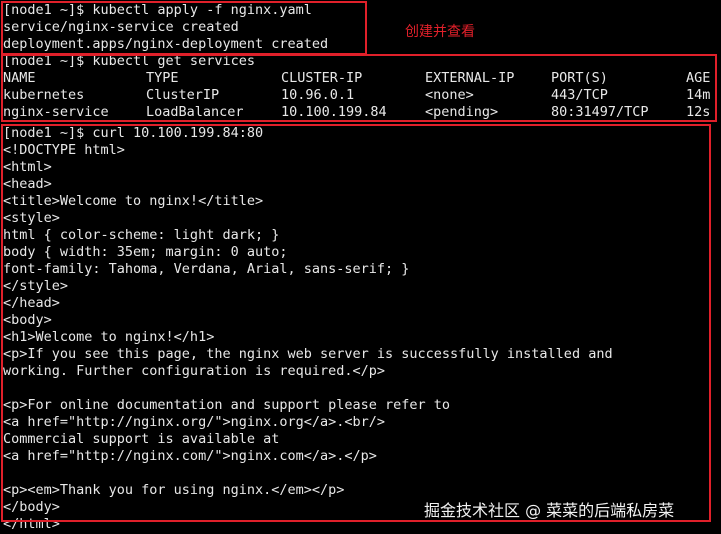 Image resolution: width=721 pixels, height=534 pixels. What do you see at coordinates (440, 32) in the screenshot?
I see `annotation-label: 创建并查看` at bounding box center [440, 32].